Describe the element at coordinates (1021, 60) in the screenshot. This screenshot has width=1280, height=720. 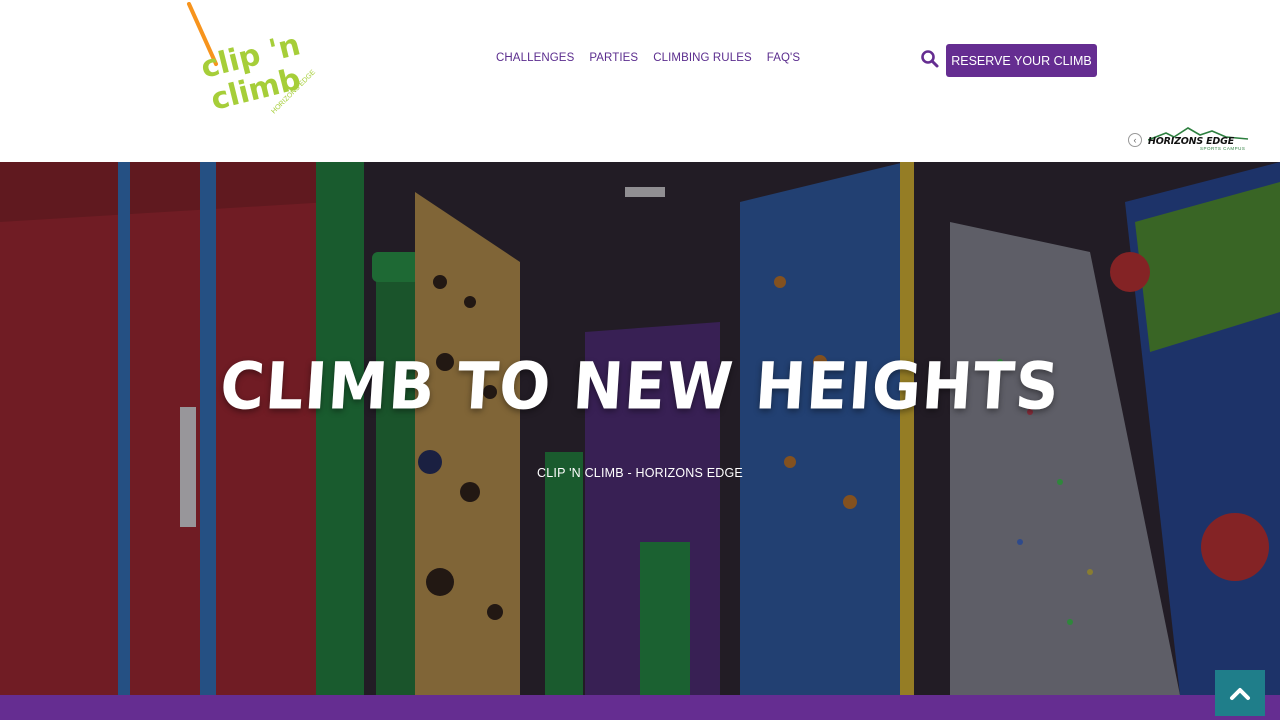
I see `reserve-climb-button: RESERVE YOUR CLIMB` at that location.